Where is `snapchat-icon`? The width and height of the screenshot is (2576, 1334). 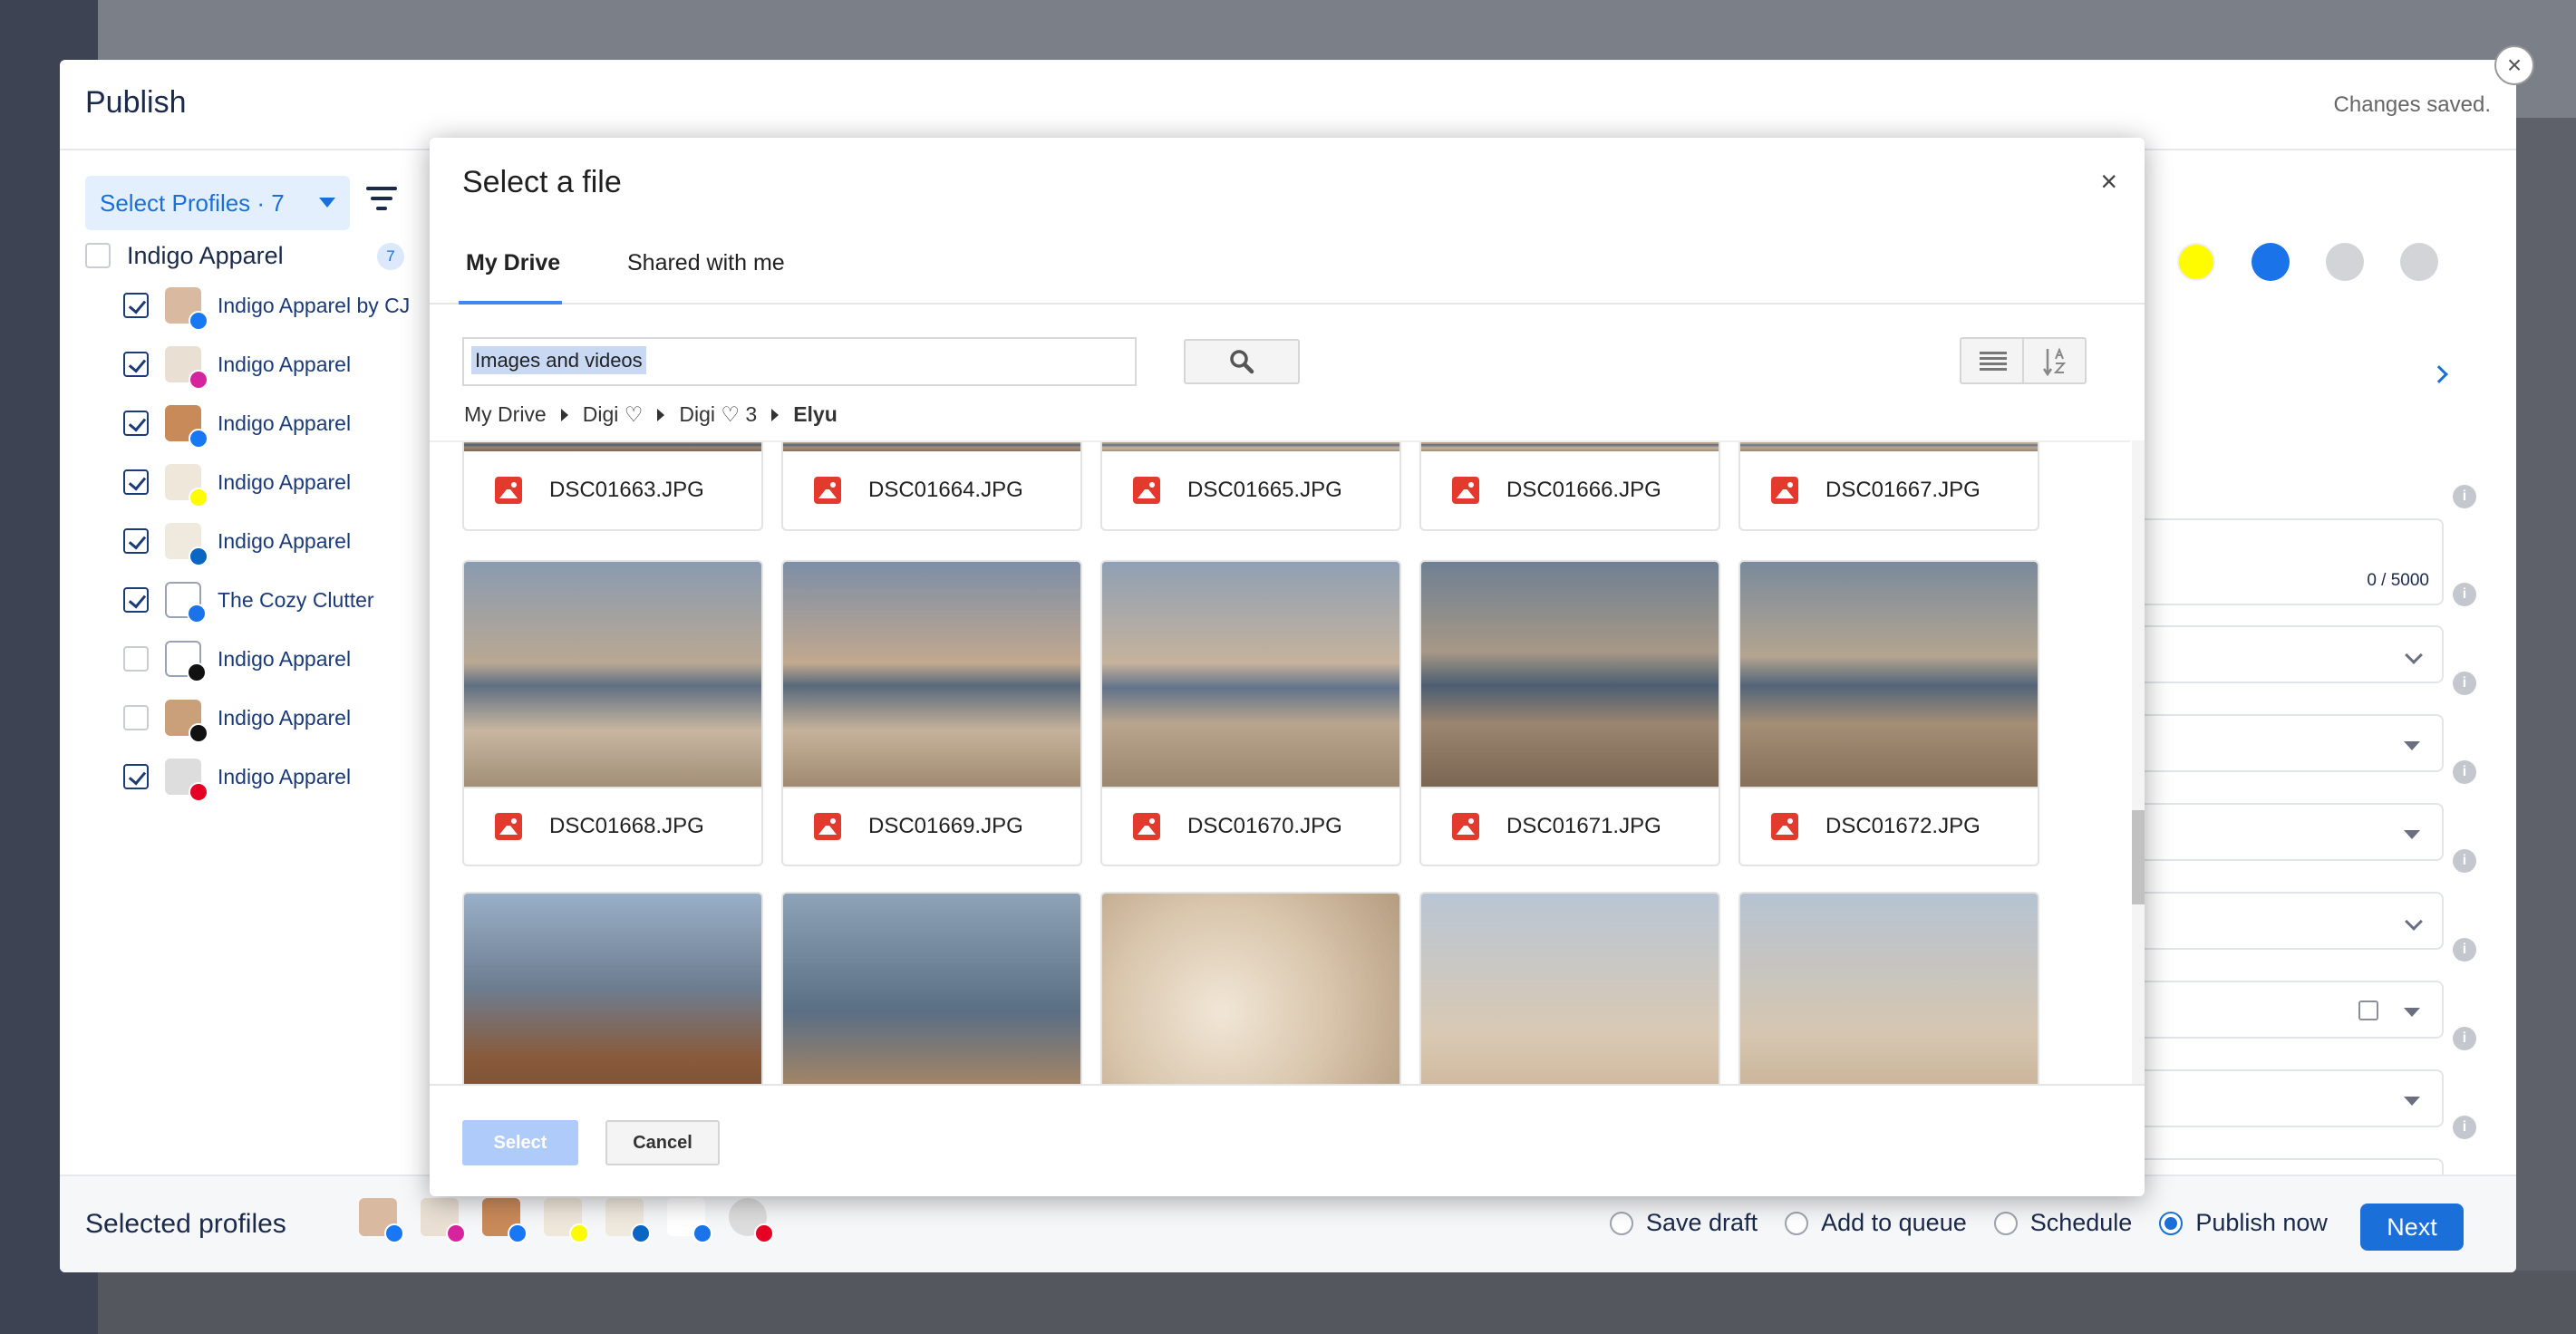 snapchat-icon is located at coordinates (2196, 262).